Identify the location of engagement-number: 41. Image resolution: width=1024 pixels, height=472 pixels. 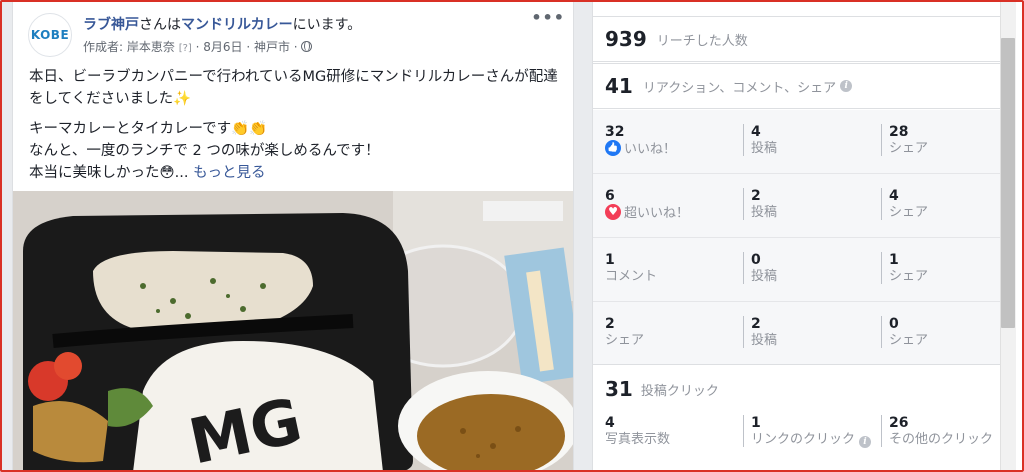
(619, 86).